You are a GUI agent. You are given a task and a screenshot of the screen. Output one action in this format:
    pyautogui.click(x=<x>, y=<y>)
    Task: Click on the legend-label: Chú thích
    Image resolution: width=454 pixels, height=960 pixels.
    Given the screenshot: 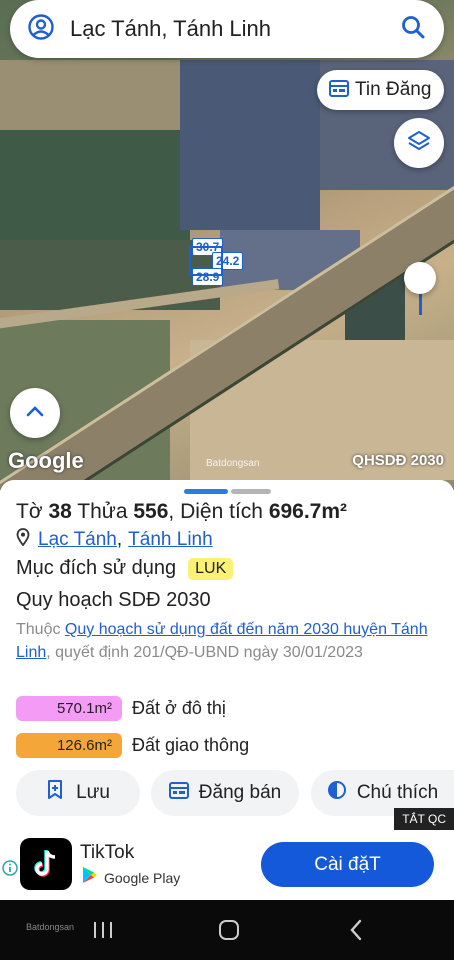 What is the action you would take?
    pyautogui.click(x=397, y=792)
    